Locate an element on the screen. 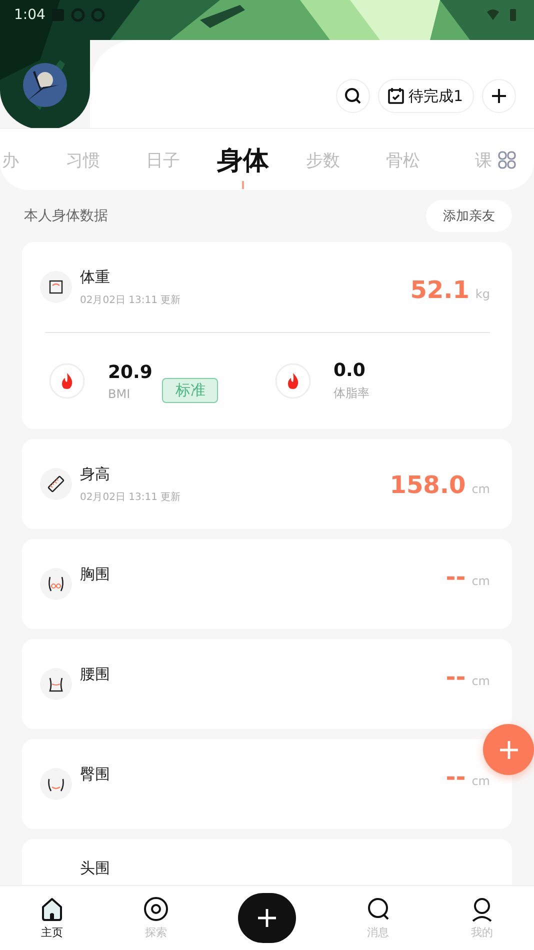 This screenshot has height=950, width=534. tab: 步数 is located at coordinates (323, 160).